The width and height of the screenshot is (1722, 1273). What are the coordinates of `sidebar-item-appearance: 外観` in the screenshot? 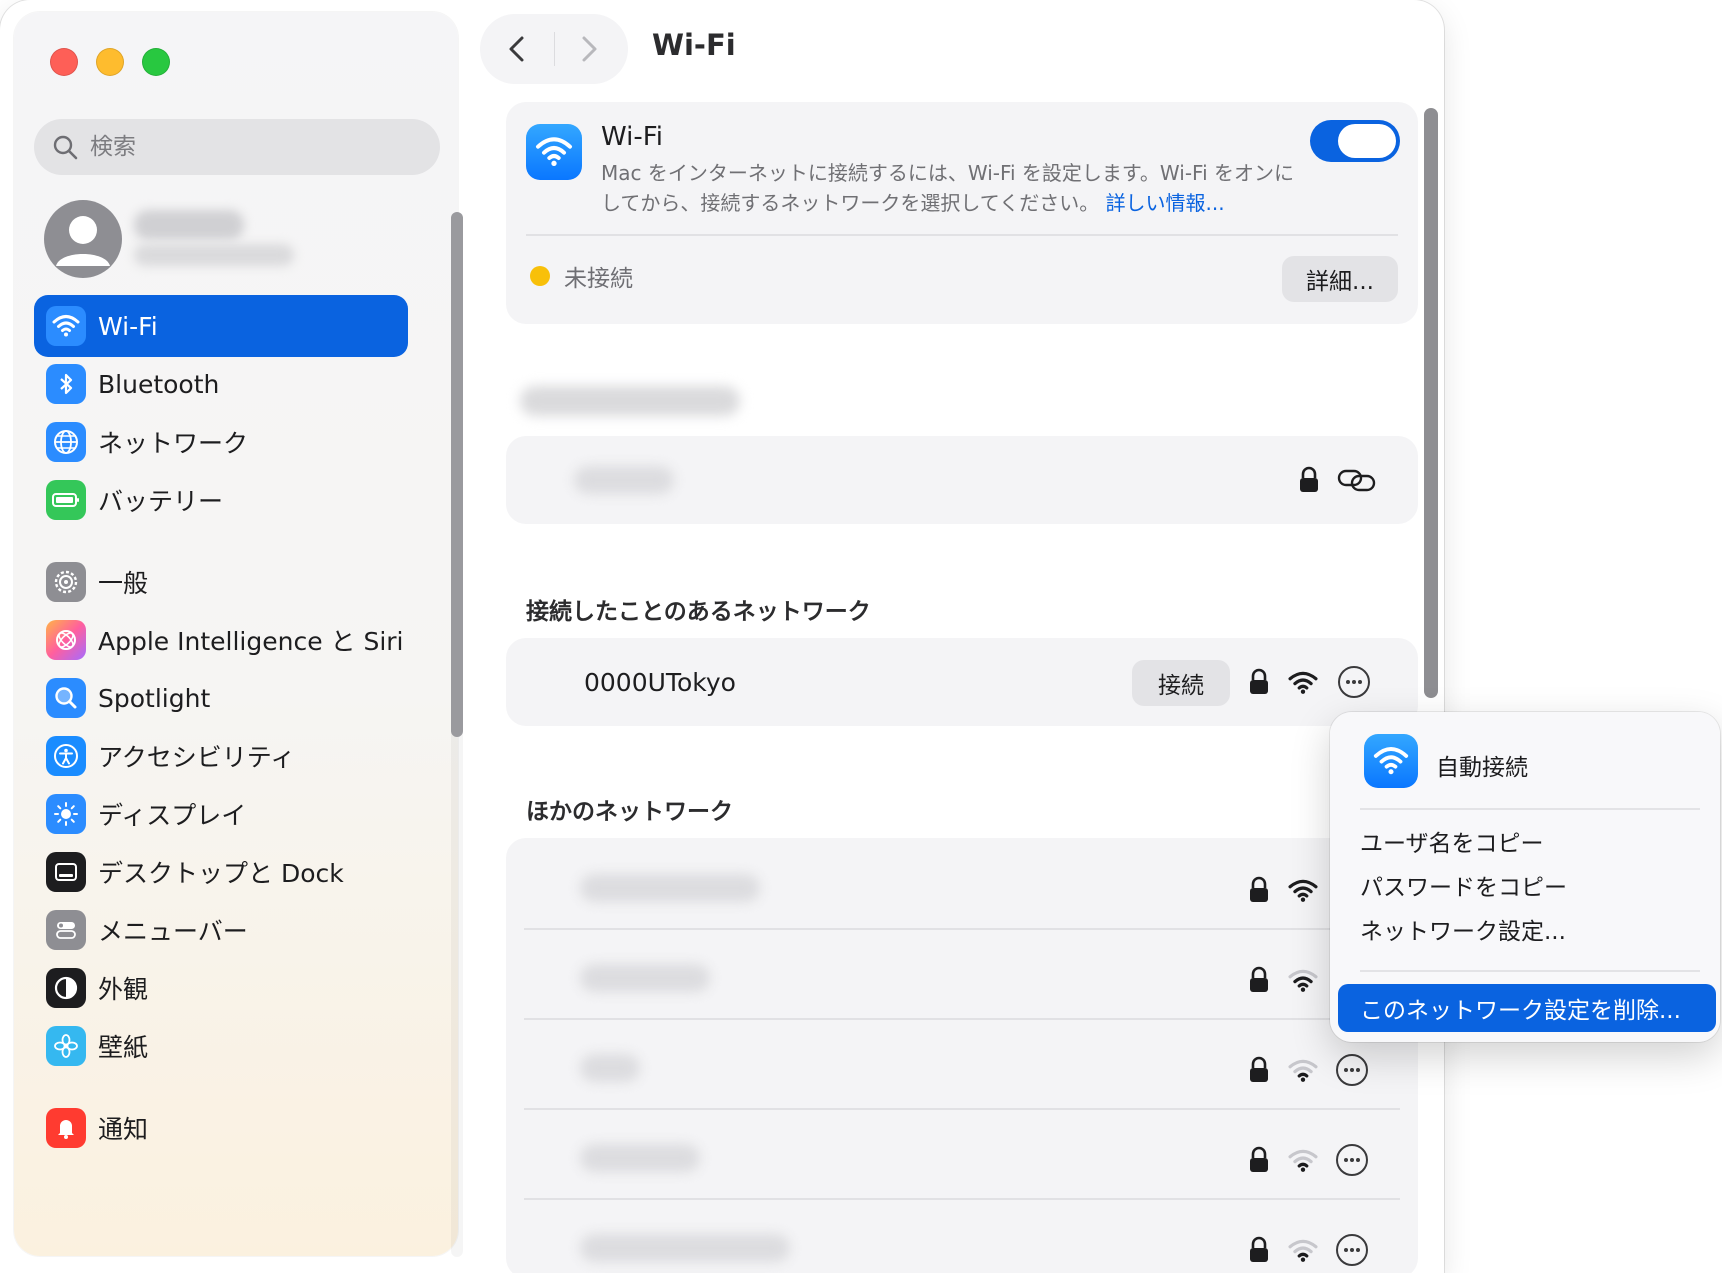 It's located at (221, 988).